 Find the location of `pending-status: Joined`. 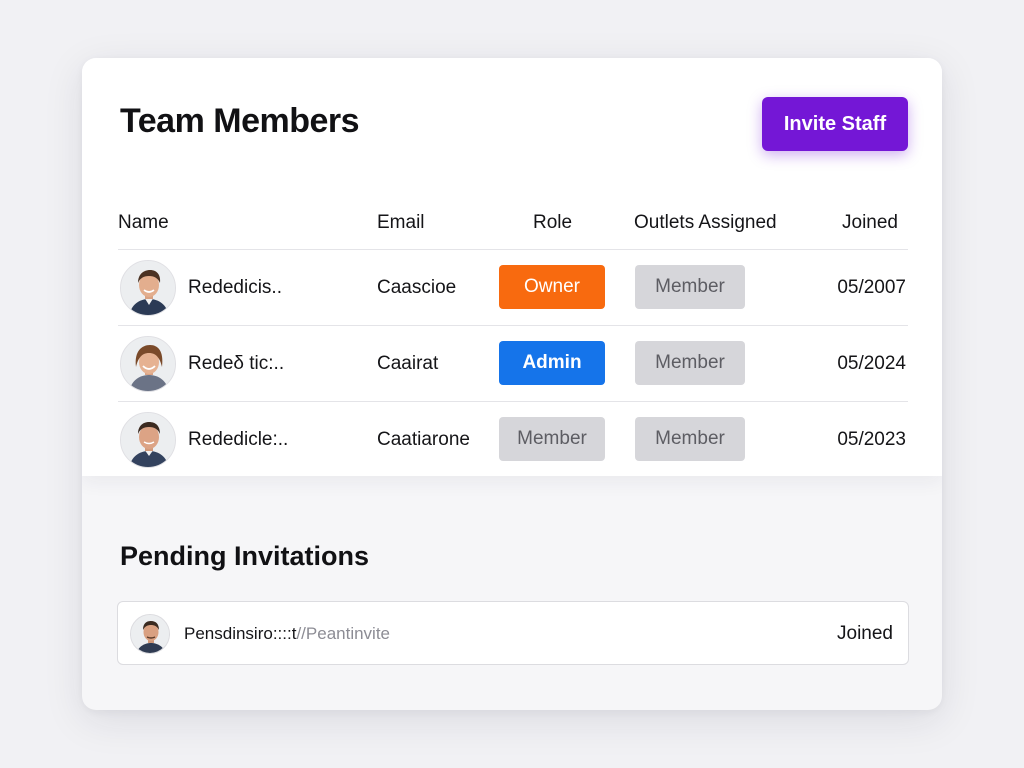

pending-status: Joined is located at coordinates (865, 633).